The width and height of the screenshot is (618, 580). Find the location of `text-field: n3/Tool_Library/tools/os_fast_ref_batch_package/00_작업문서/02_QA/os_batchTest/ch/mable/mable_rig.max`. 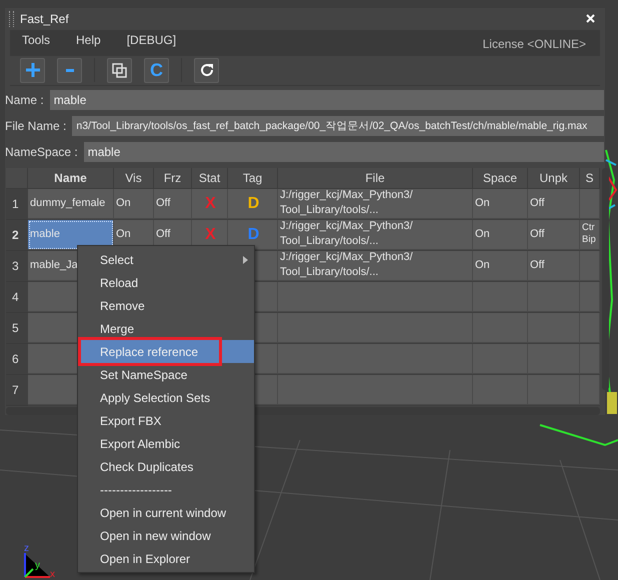

text-field: n3/Tool_Library/tools/os_fast_ref_batch_package/00_작업문서/02_QA/os_batchTest/ch/mable/mable_rig.max is located at coordinates (338, 126).